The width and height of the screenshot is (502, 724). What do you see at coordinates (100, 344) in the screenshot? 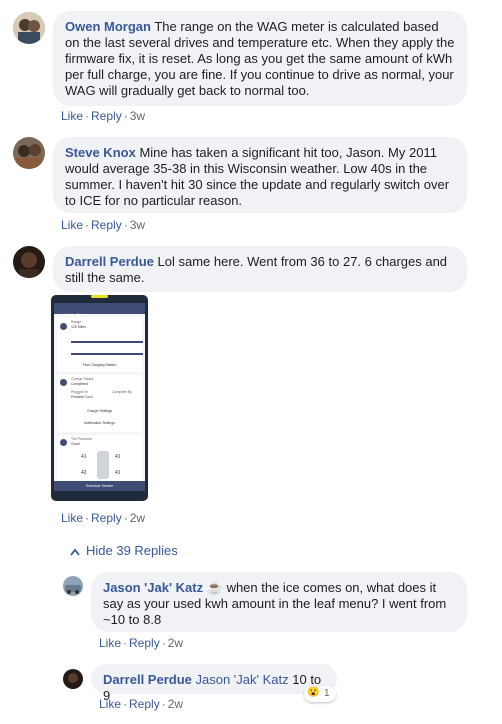
I see `range-card: Range 129 Miles Find Charging Station` at bounding box center [100, 344].